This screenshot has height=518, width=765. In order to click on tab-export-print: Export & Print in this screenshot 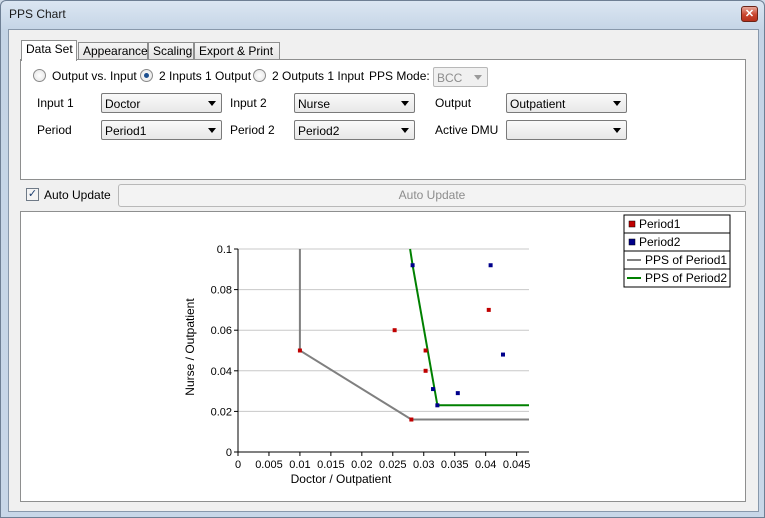, I will do `click(237, 51)`.